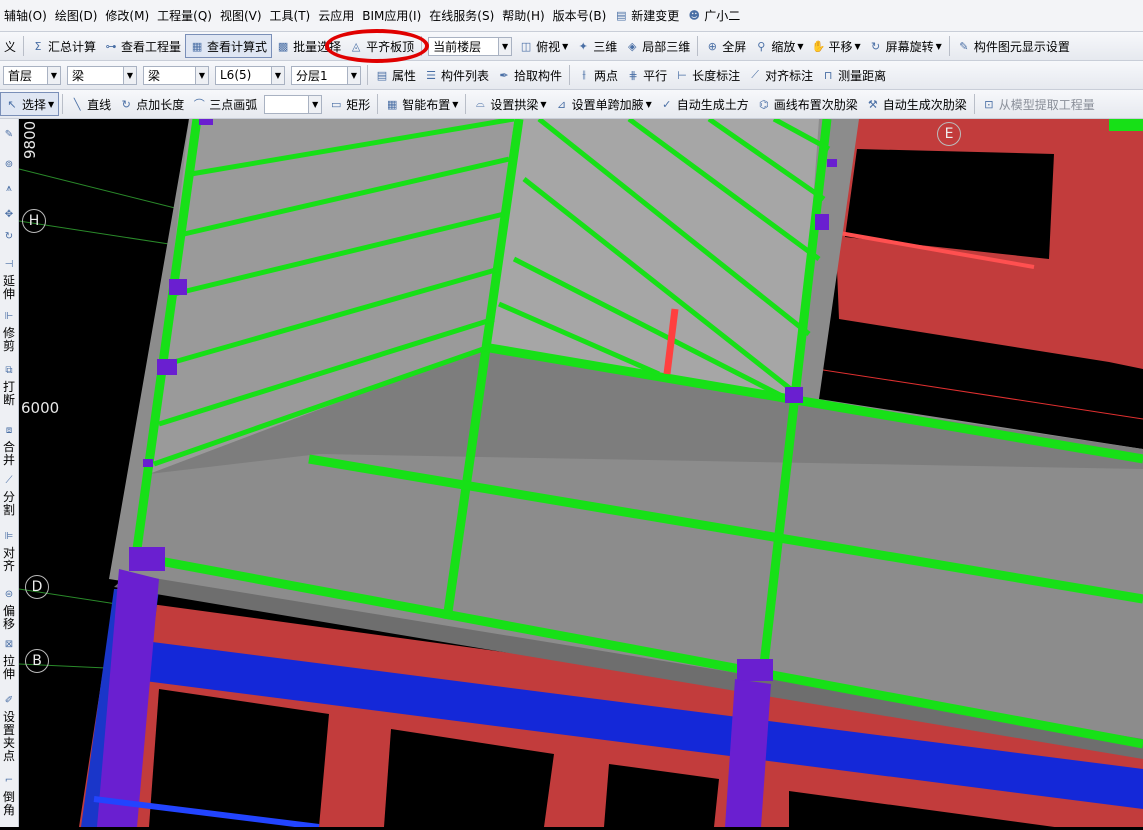 This screenshot has height=830, width=1143. I want to click on stretch-tool: 拉伸, so click(9, 668).